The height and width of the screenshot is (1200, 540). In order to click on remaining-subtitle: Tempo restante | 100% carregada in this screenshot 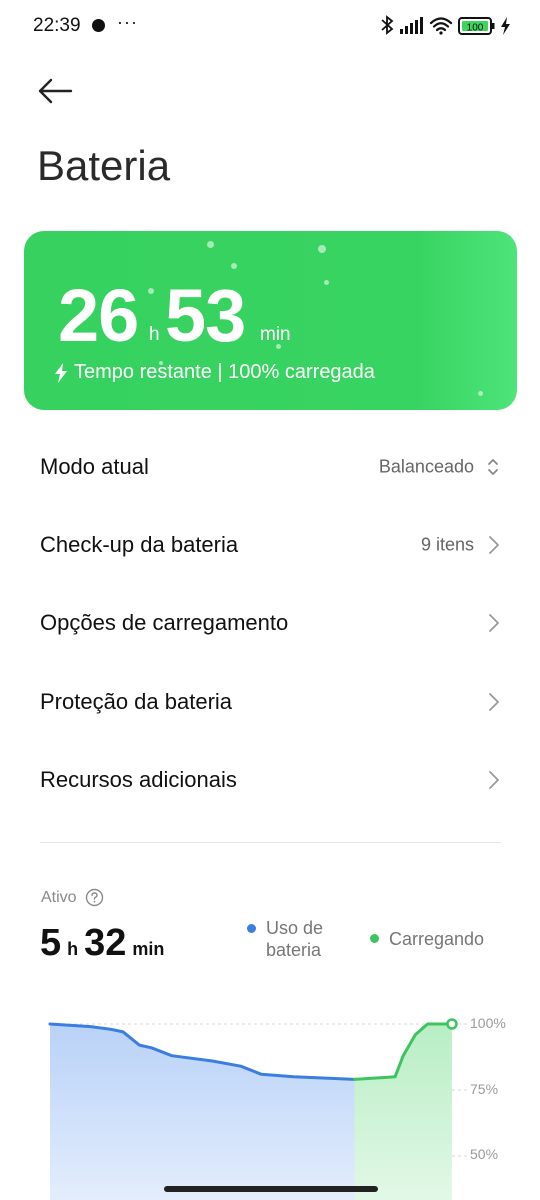, I will do `click(214, 372)`.